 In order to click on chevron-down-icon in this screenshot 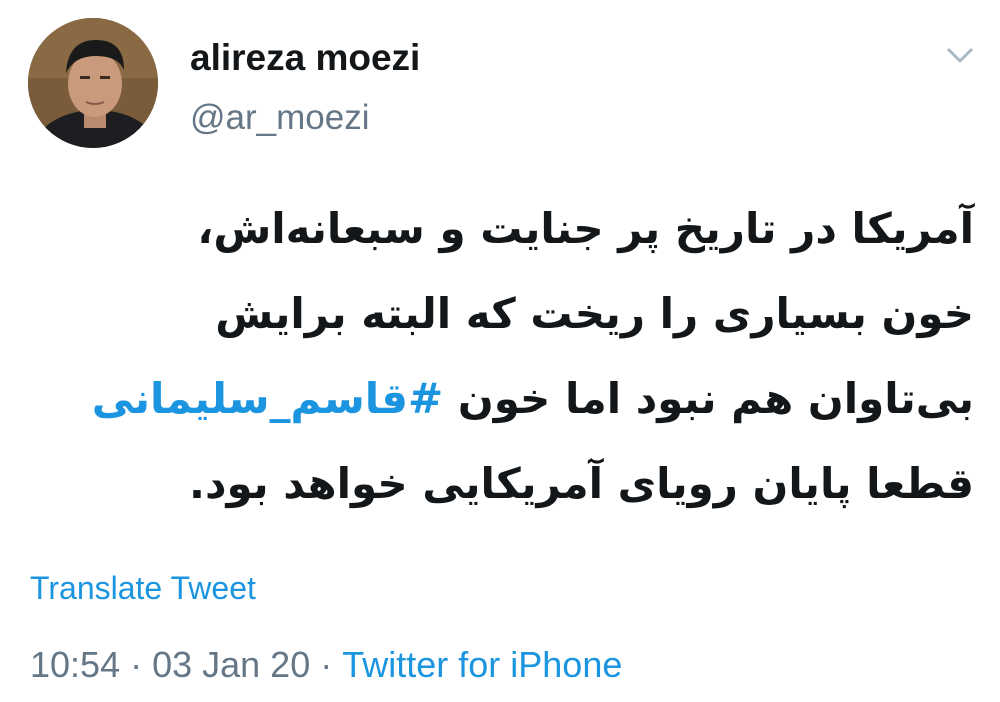, I will do `click(960, 55)`.